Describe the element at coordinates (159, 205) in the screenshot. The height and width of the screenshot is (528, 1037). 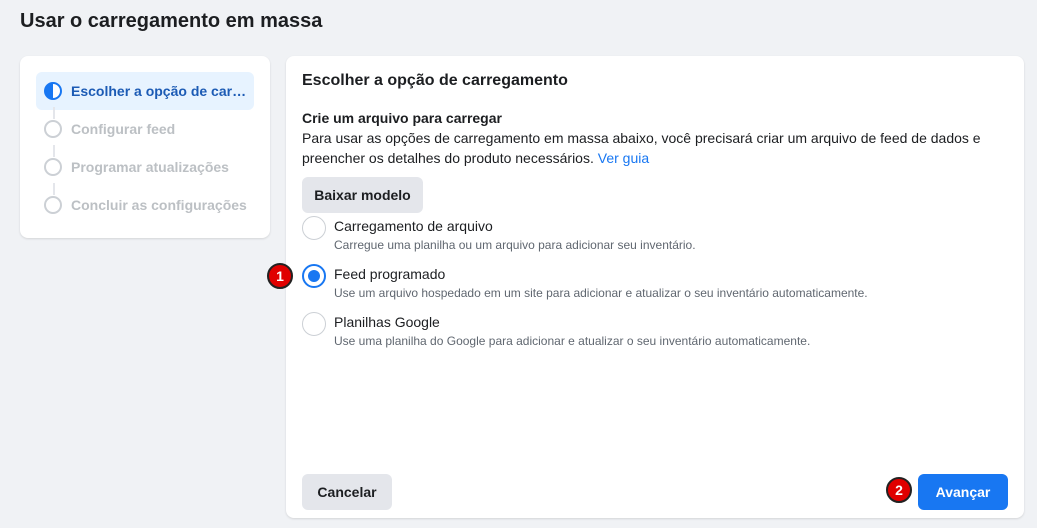
I see `step-label: Concluir as configurações` at that location.